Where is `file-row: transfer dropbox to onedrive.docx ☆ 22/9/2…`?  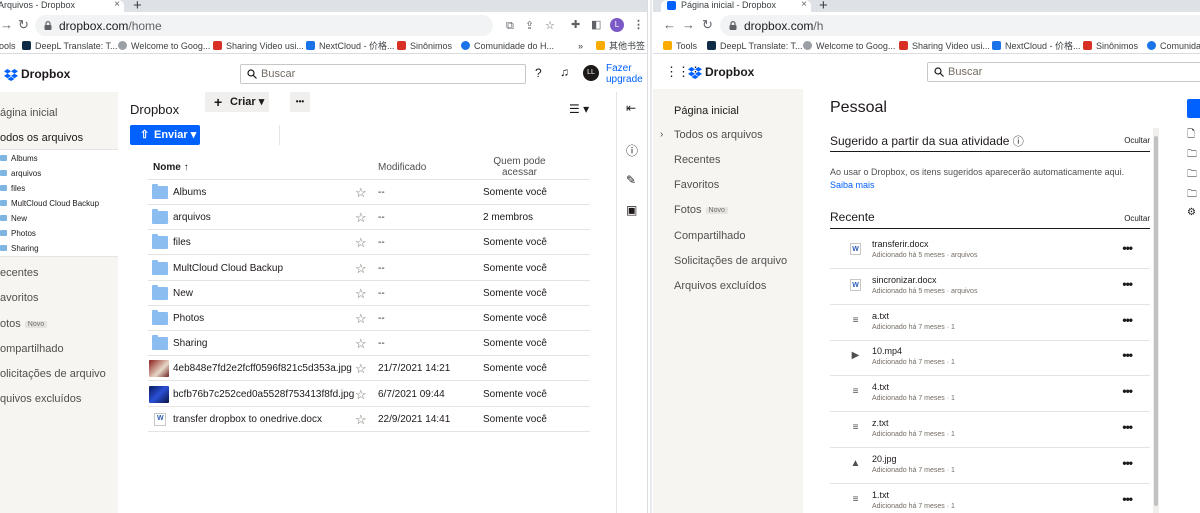 file-row: transfer dropbox to onedrive.docx ☆ 22/9/2… is located at coordinates (369, 419).